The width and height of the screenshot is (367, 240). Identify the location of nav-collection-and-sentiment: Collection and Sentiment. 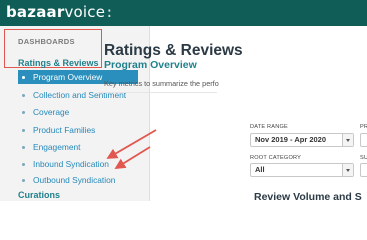
(78, 95).